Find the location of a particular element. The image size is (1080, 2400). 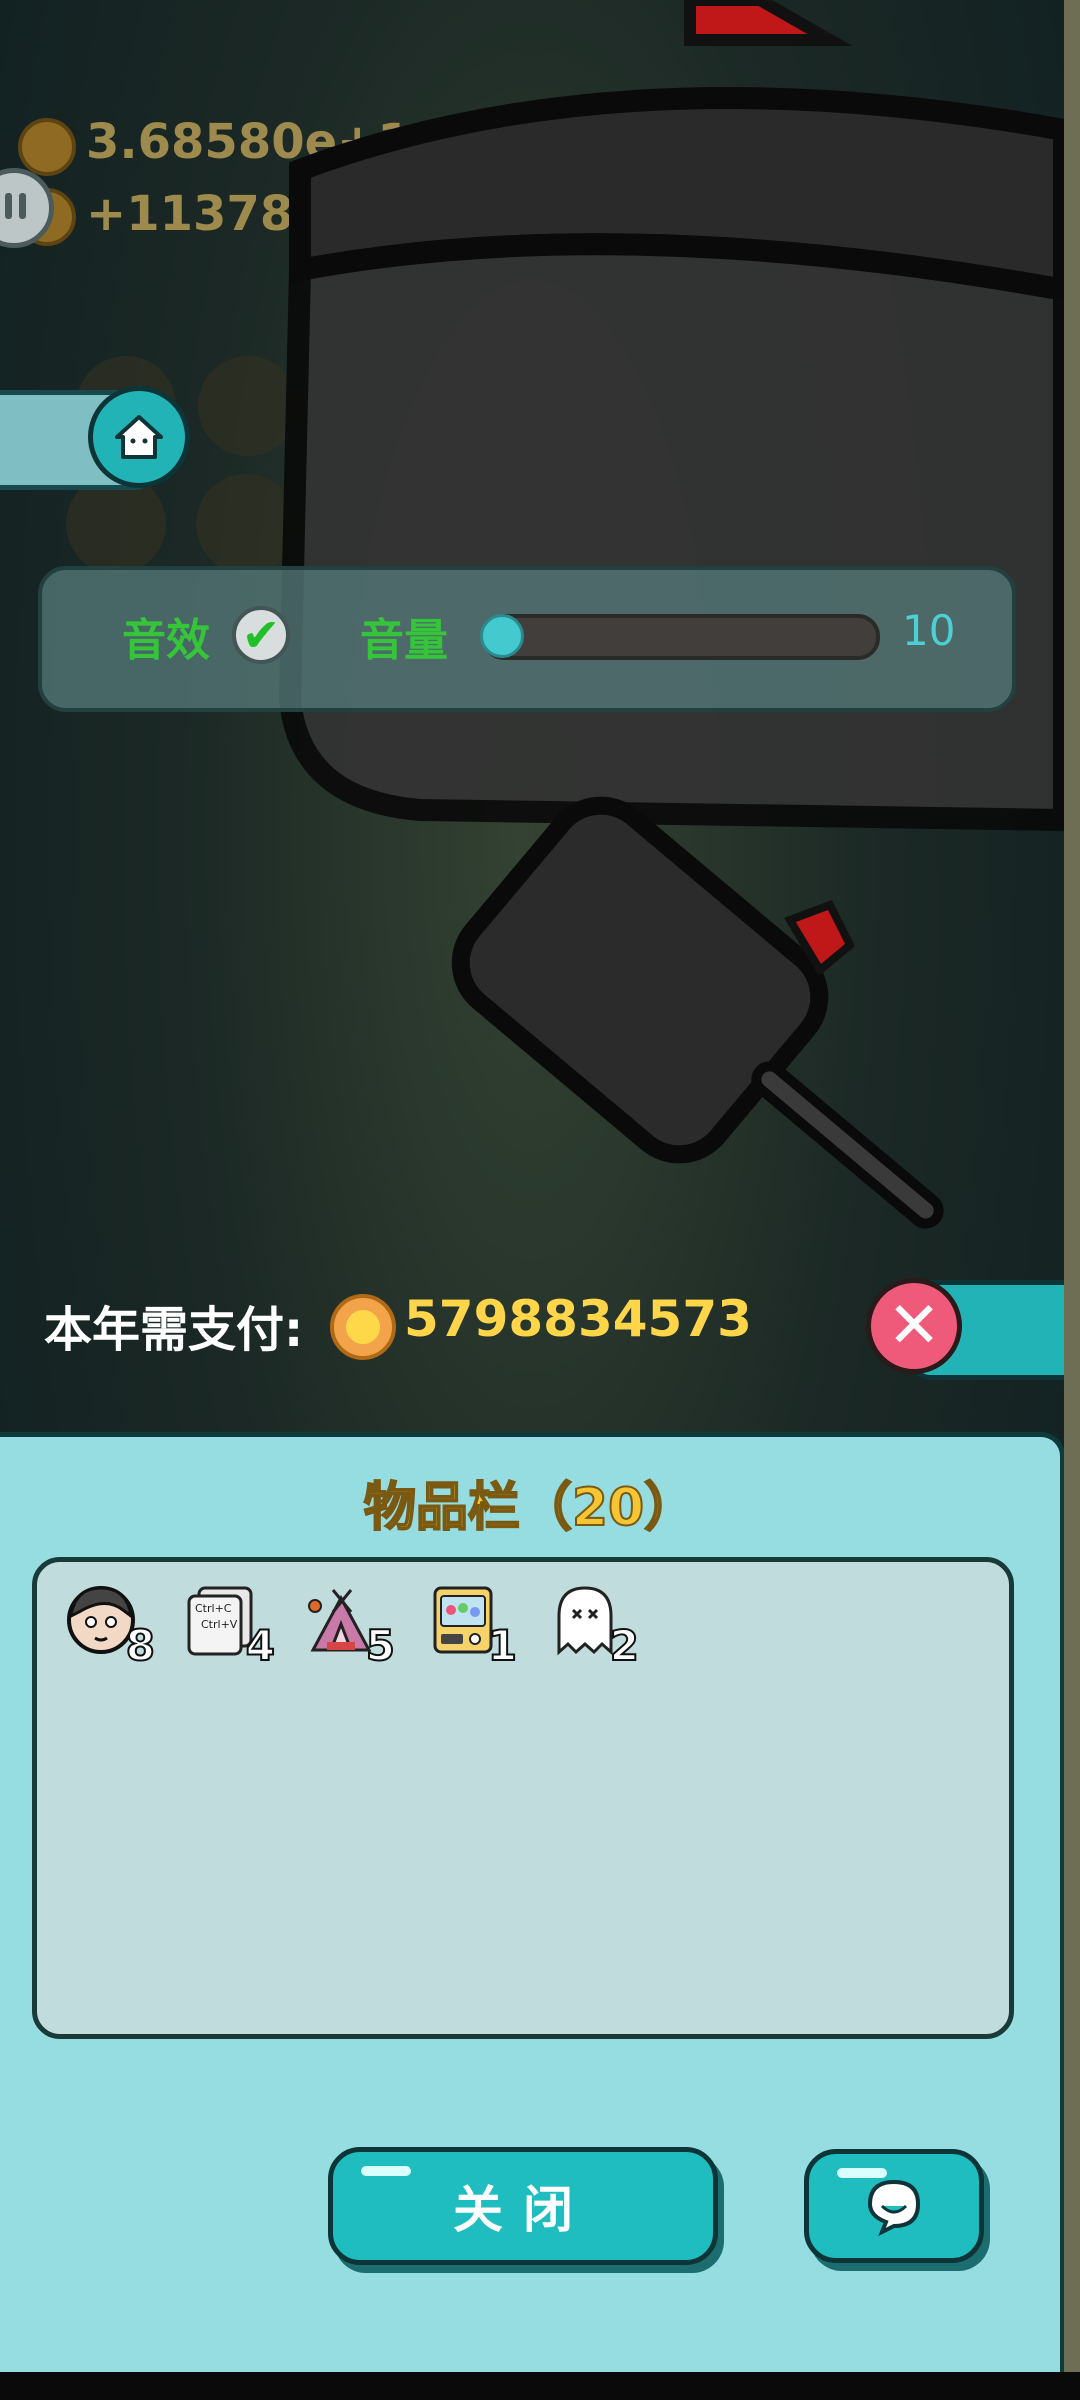

inventory-item: 5 is located at coordinates (350, 1627).